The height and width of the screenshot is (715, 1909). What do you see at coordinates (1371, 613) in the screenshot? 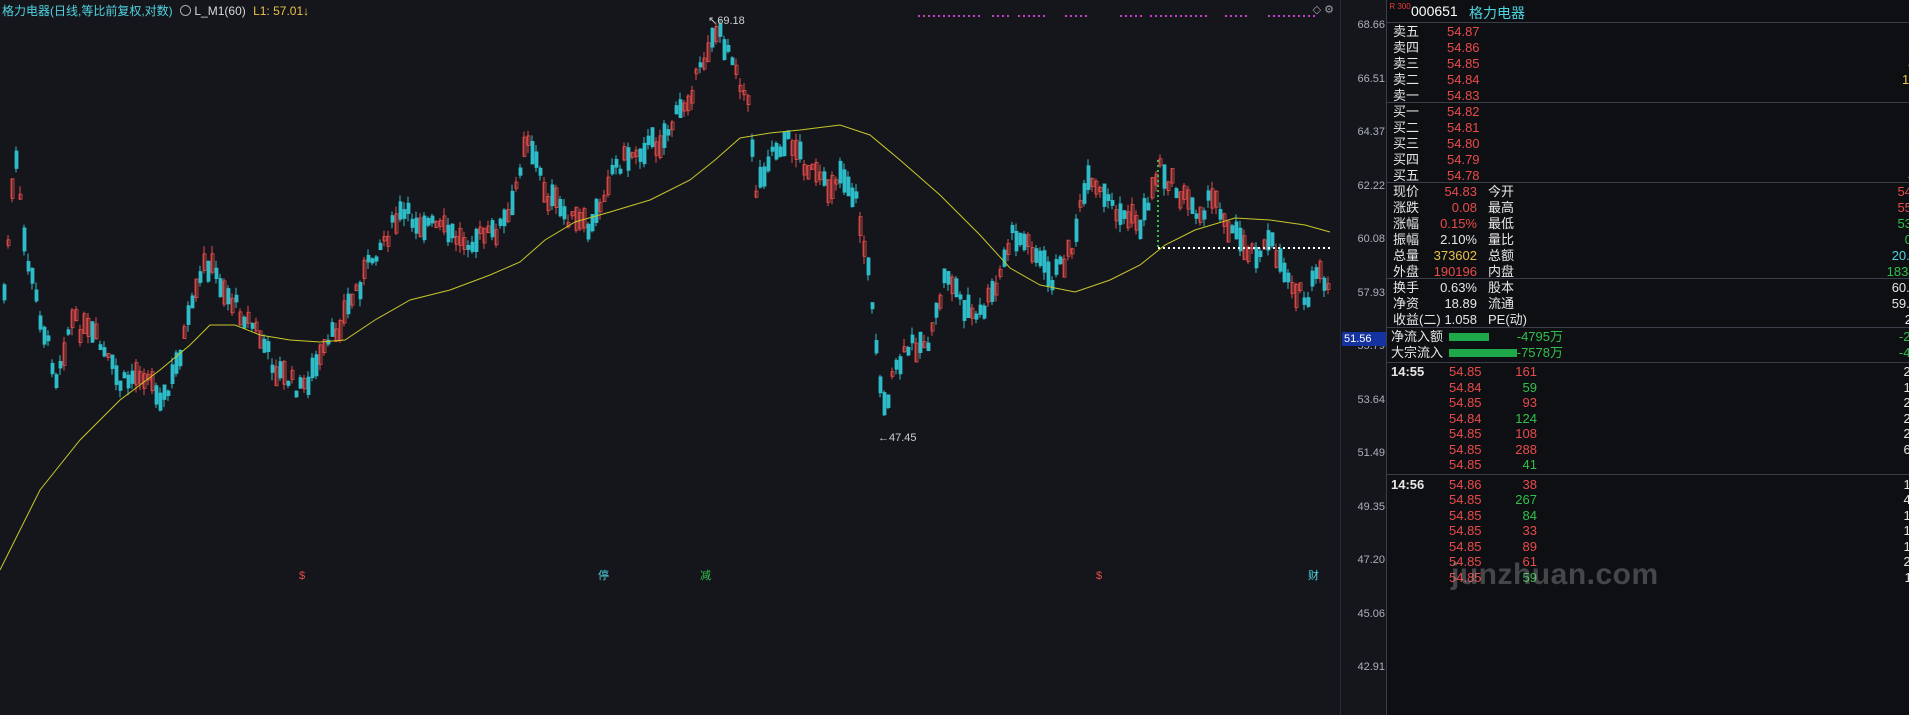
I see `y-tick-label: 45.06` at bounding box center [1371, 613].